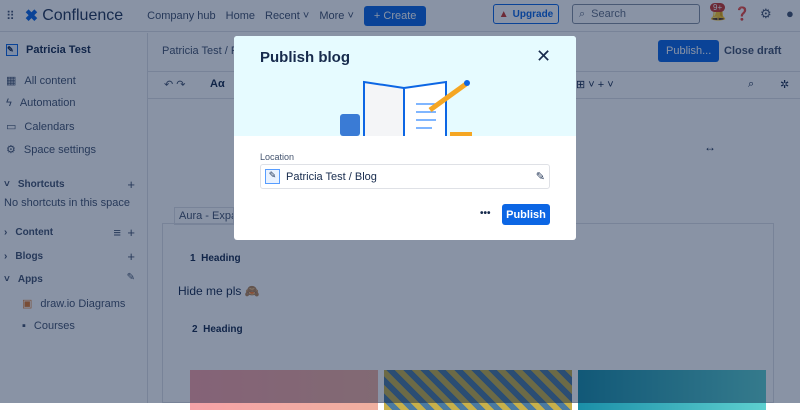 The image size is (800, 410). Describe the element at coordinates (540, 176) in the screenshot. I see `edit-icon: ✎` at that location.